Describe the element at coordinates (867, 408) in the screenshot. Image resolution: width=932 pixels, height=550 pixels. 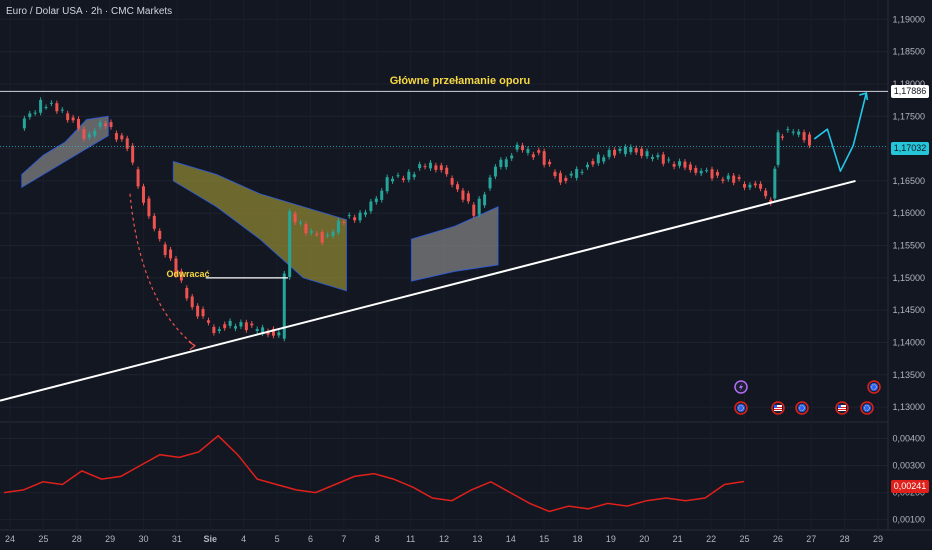
I see `eu-flag-icon` at that location.